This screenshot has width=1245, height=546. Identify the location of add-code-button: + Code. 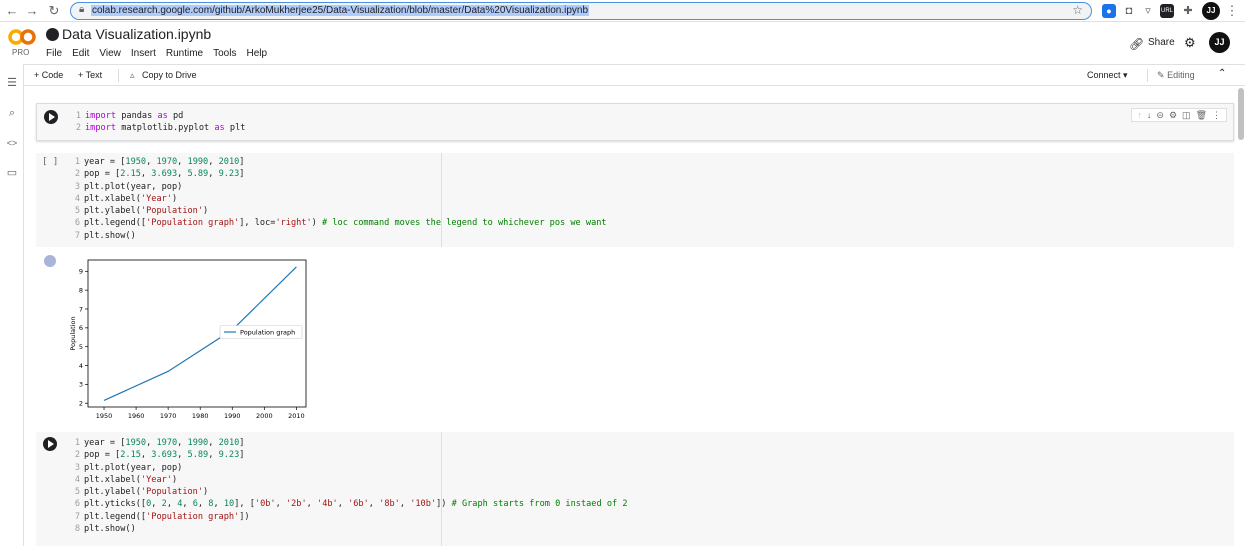
(48, 75).